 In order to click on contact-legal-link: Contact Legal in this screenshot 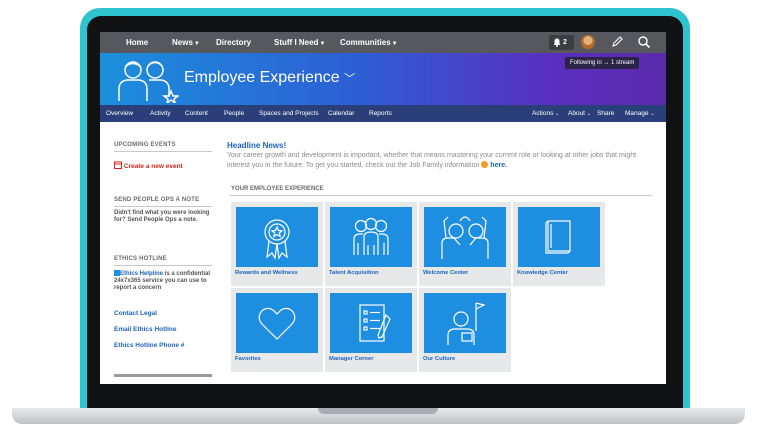, I will do `click(135, 313)`.